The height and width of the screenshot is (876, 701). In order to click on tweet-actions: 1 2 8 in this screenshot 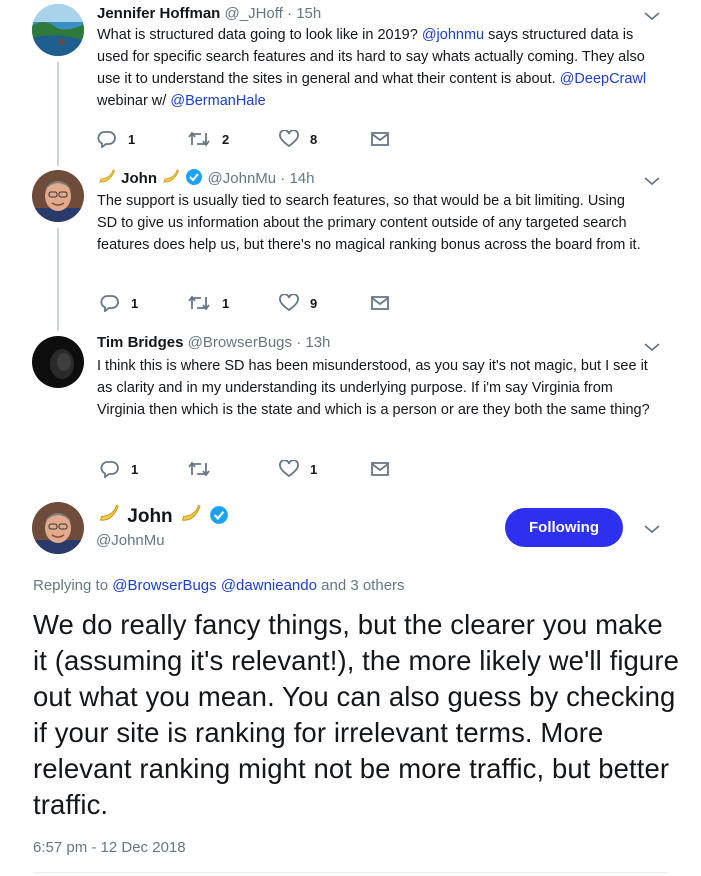, I will do `click(247, 139)`.